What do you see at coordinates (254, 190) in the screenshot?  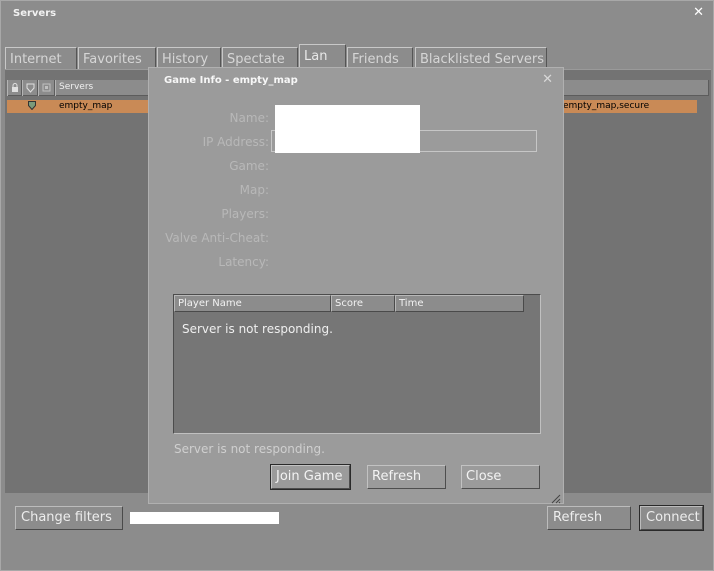 I see `label-map: Map:` at bounding box center [254, 190].